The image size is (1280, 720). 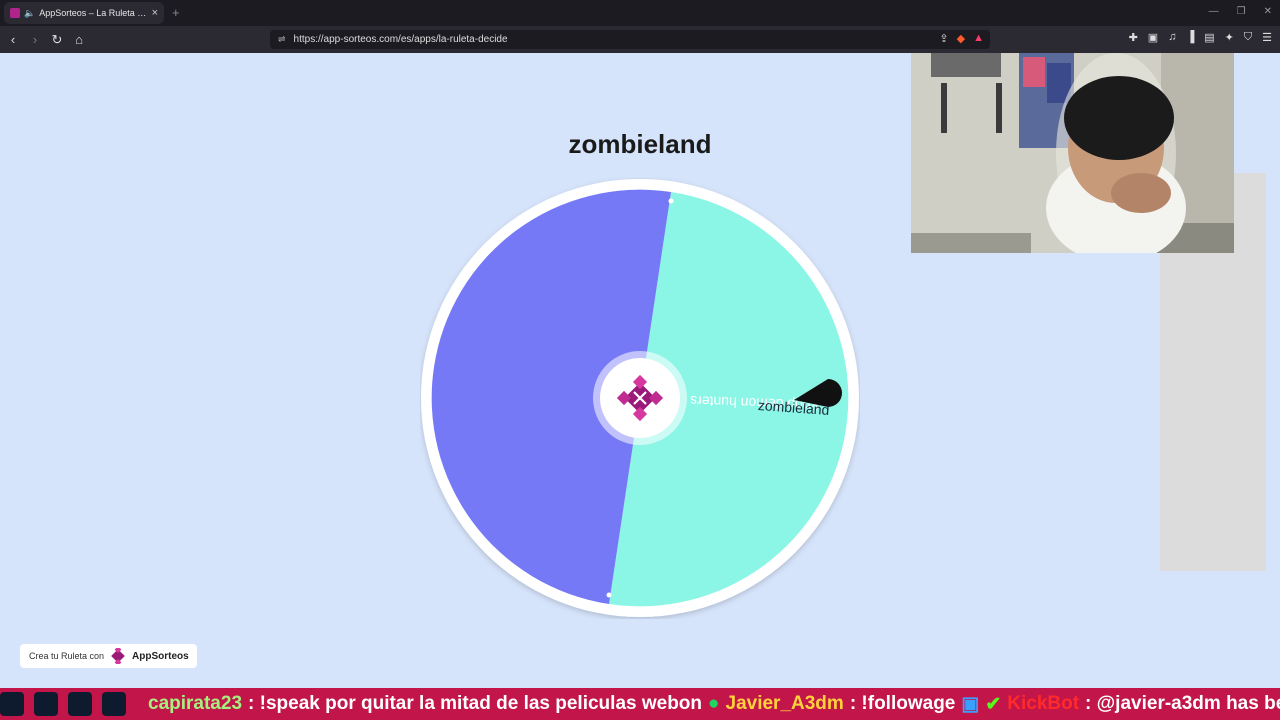 I want to click on appsorteos-favicon-icon, so click(x=15, y=13).